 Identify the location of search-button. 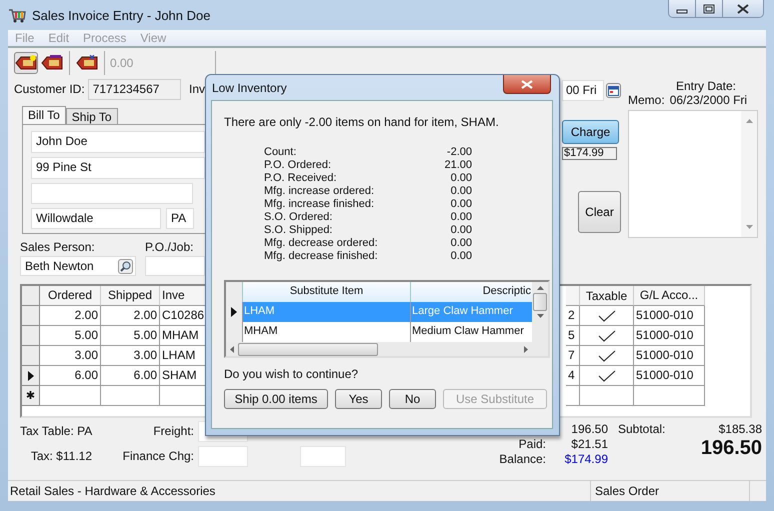
(125, 266).